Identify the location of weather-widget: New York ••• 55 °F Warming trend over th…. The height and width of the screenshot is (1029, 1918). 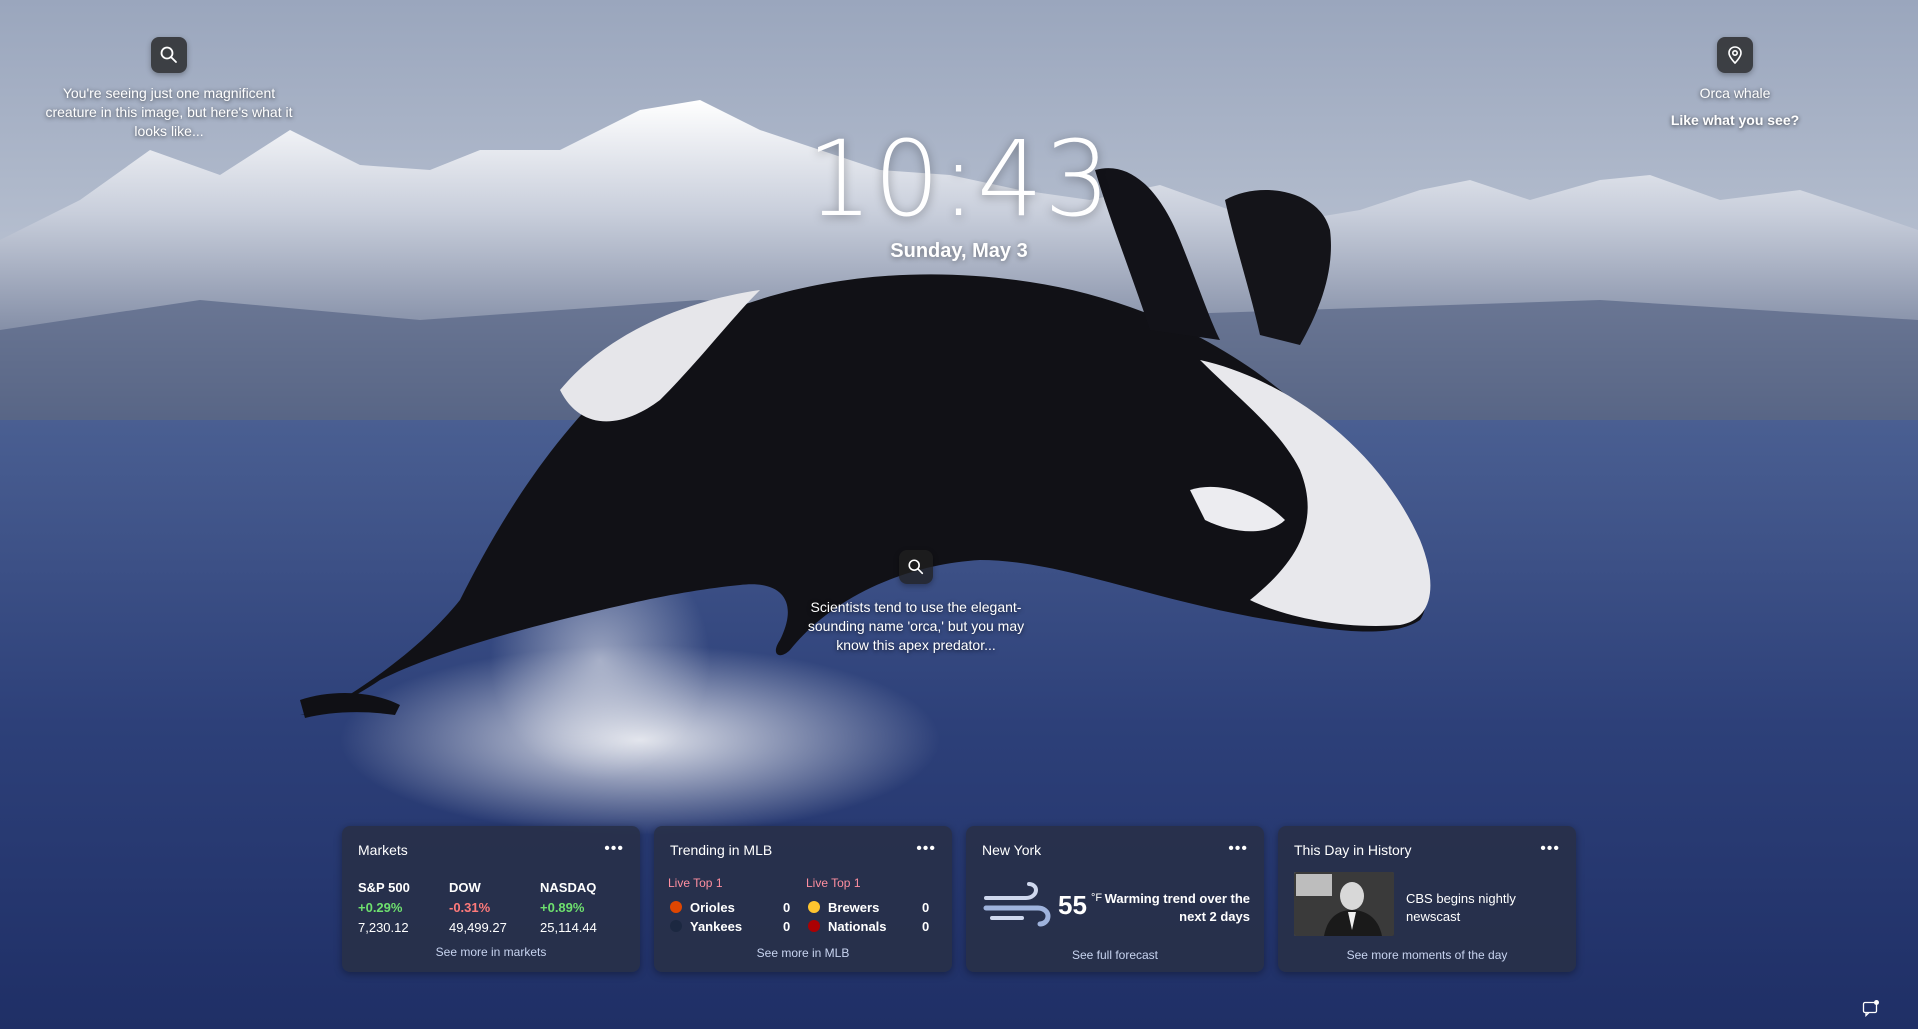
(1115, 899).